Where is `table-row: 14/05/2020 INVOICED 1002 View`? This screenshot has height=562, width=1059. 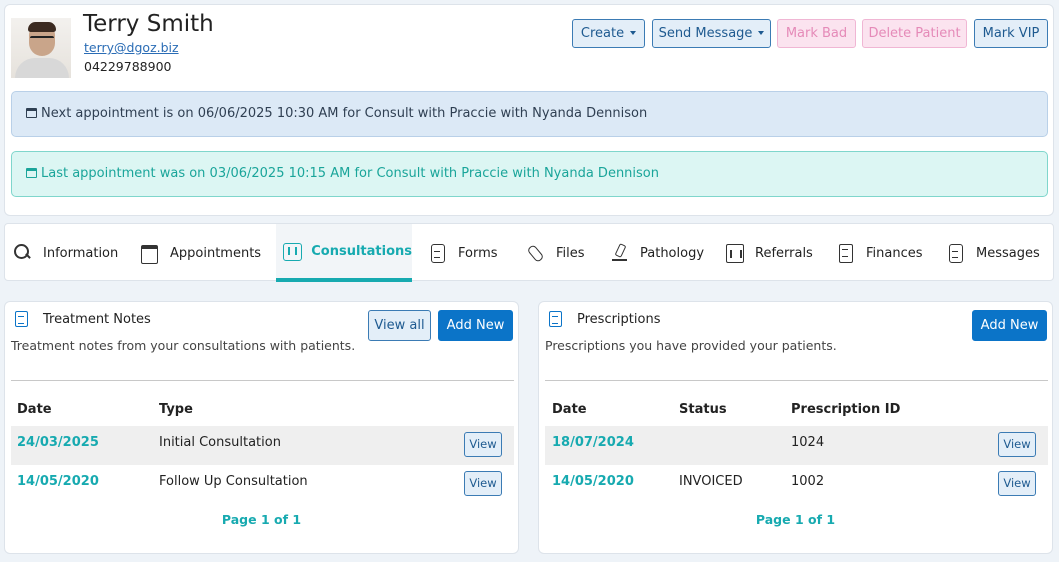 table-row: 14/05/2020 INVOICED 1002 View is located at coordinates (796, 484).